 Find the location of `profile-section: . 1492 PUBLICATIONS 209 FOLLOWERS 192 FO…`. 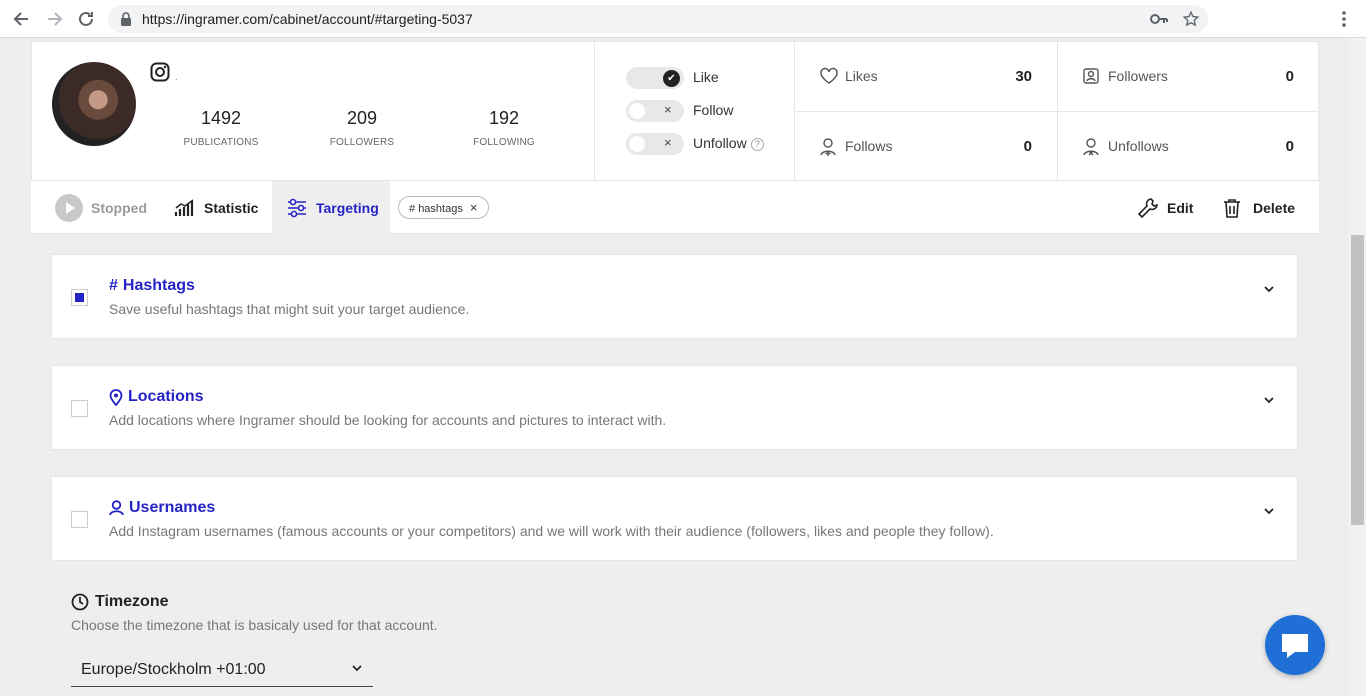

profile-section: . 1492 PUBLICATIONS 209 FOLLOWERS 192 FO… is located at coordinates (313, 111).